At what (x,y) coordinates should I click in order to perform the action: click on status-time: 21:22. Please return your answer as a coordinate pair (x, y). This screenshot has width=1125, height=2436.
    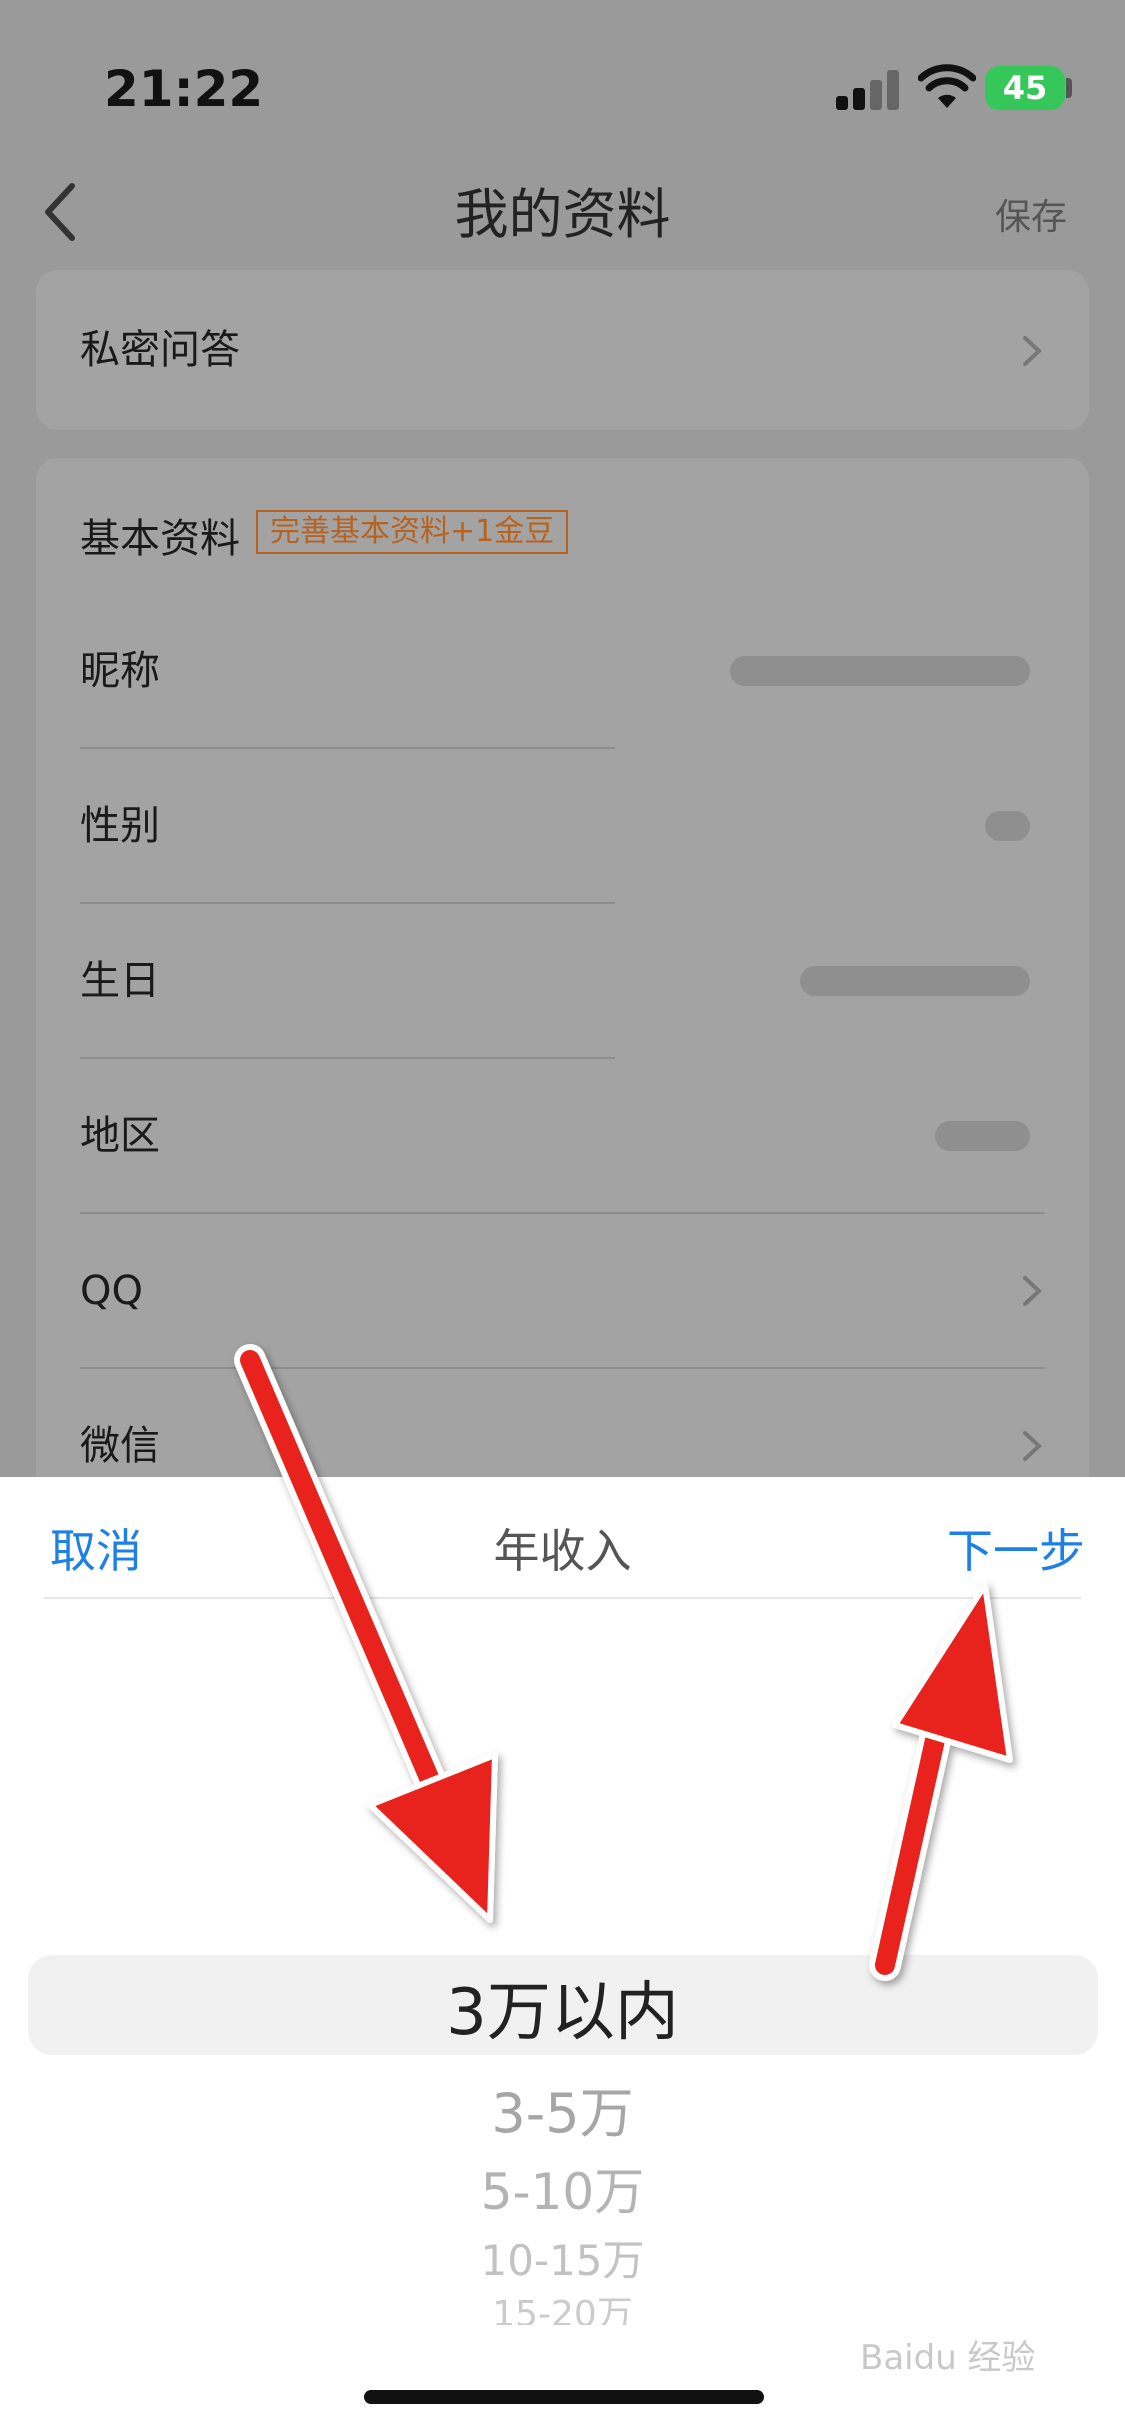
    Looking at the image, I should click on (184, 89).